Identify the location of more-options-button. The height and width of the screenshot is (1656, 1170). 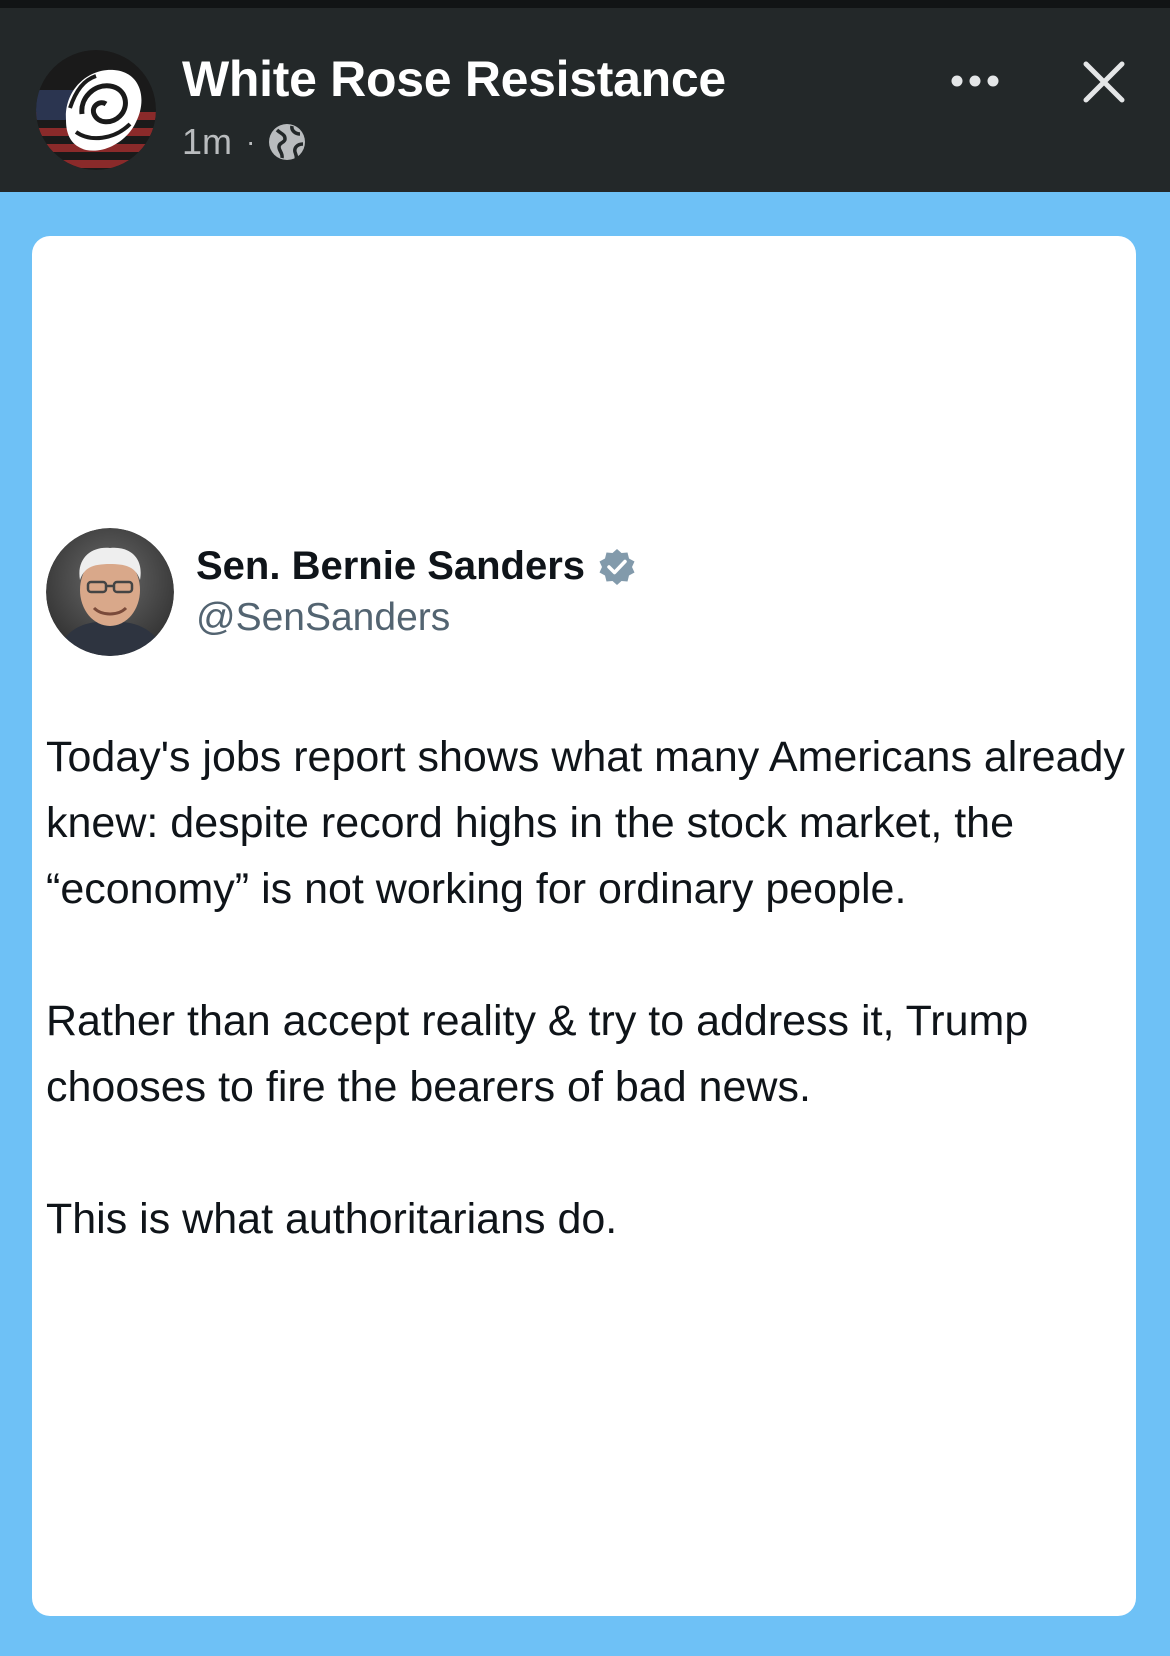
(975, 81).